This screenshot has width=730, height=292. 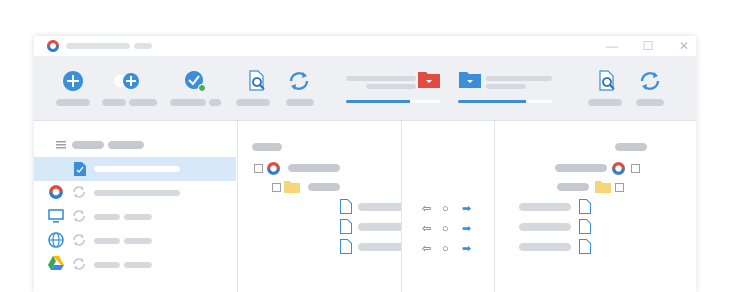 What do you see at coordinates (56, 263) in the screenshot?
I see `google-drive-icon` at bounding box center [56, 263].